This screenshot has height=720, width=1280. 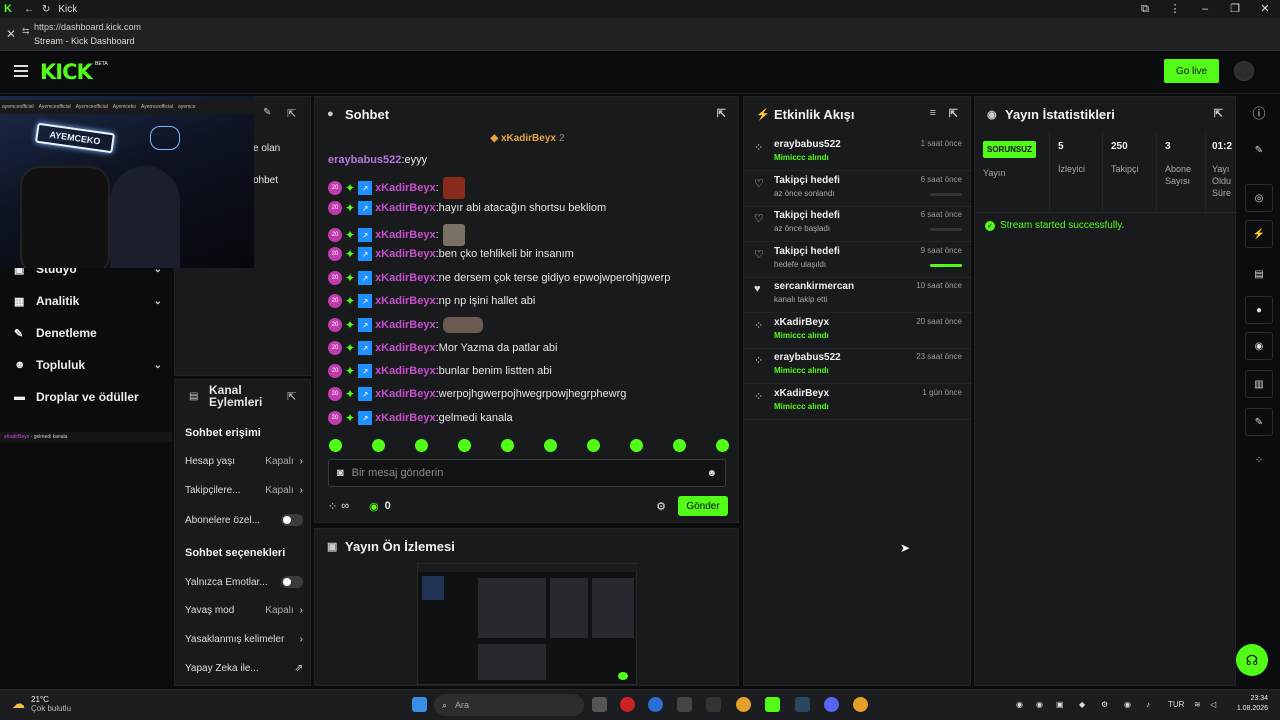 I want to click on extensions-icon: ⧉, so click(x=1145, y=9).